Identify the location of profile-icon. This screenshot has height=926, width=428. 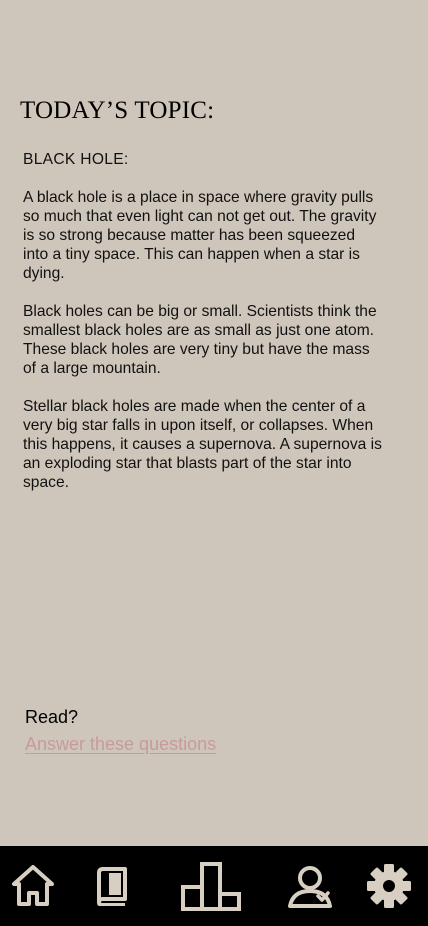
(309, 886).